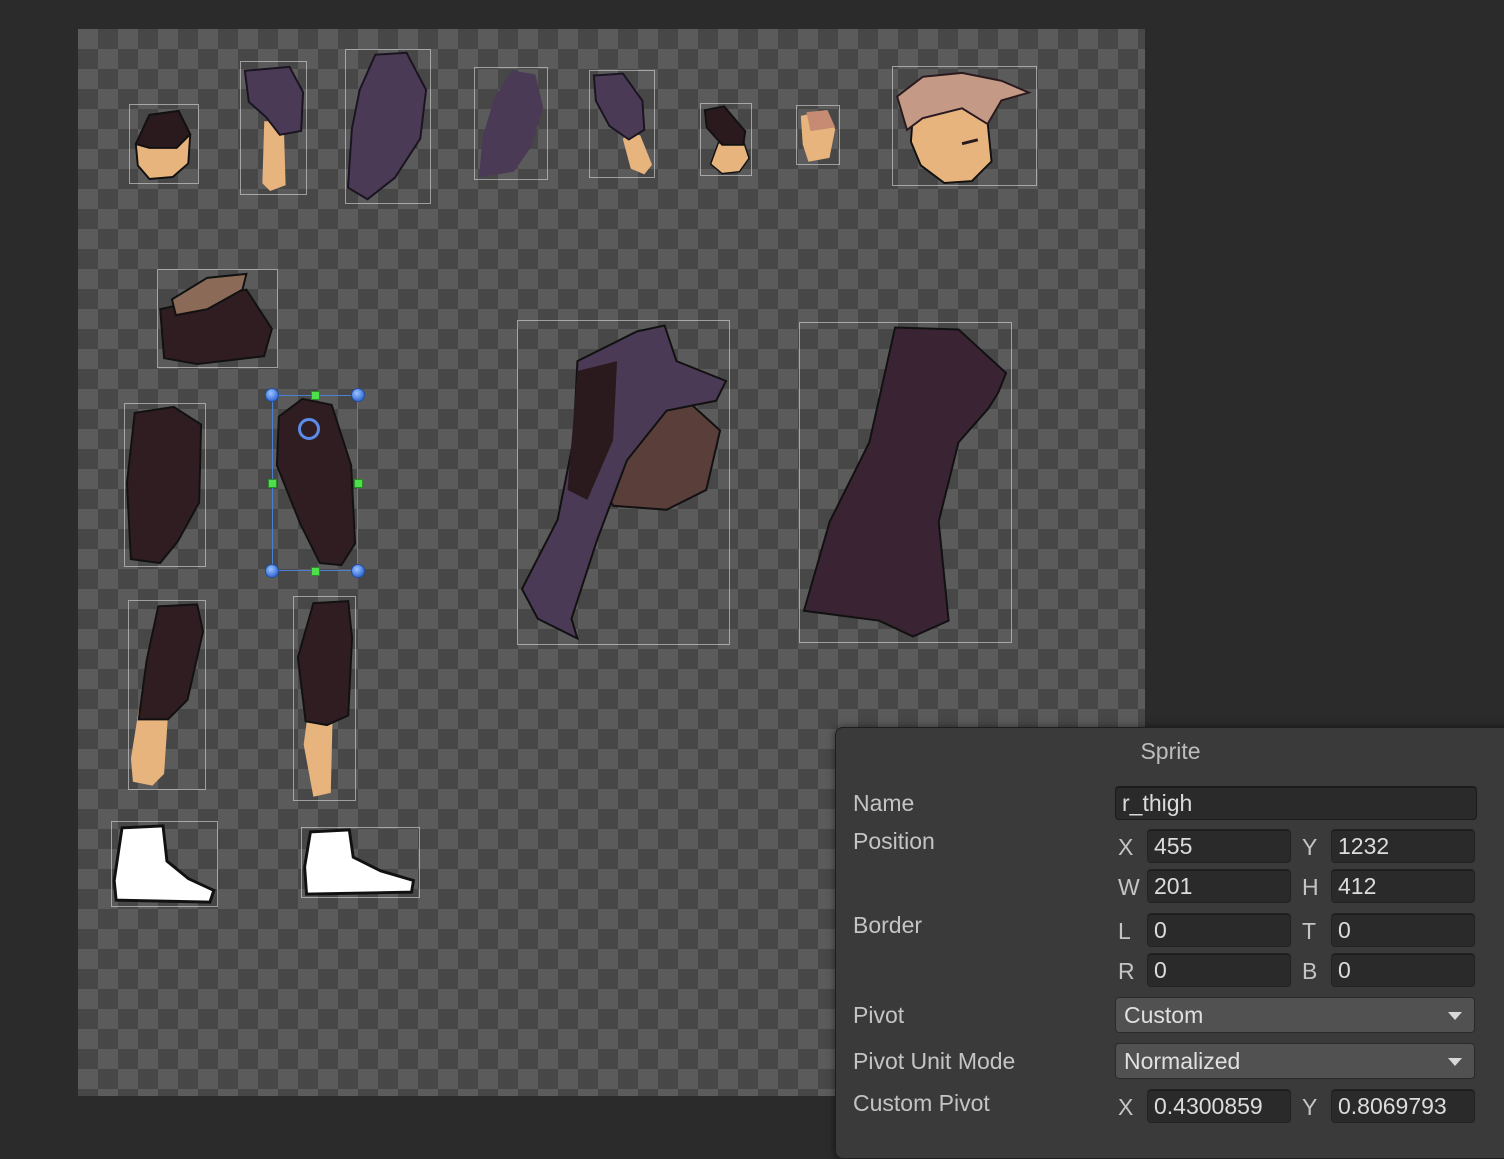 The image size is (1504, 1159). Describe the element at coordinates (879, 1015) in the screenshot. I see `pivot-label: Pivot` at that location.